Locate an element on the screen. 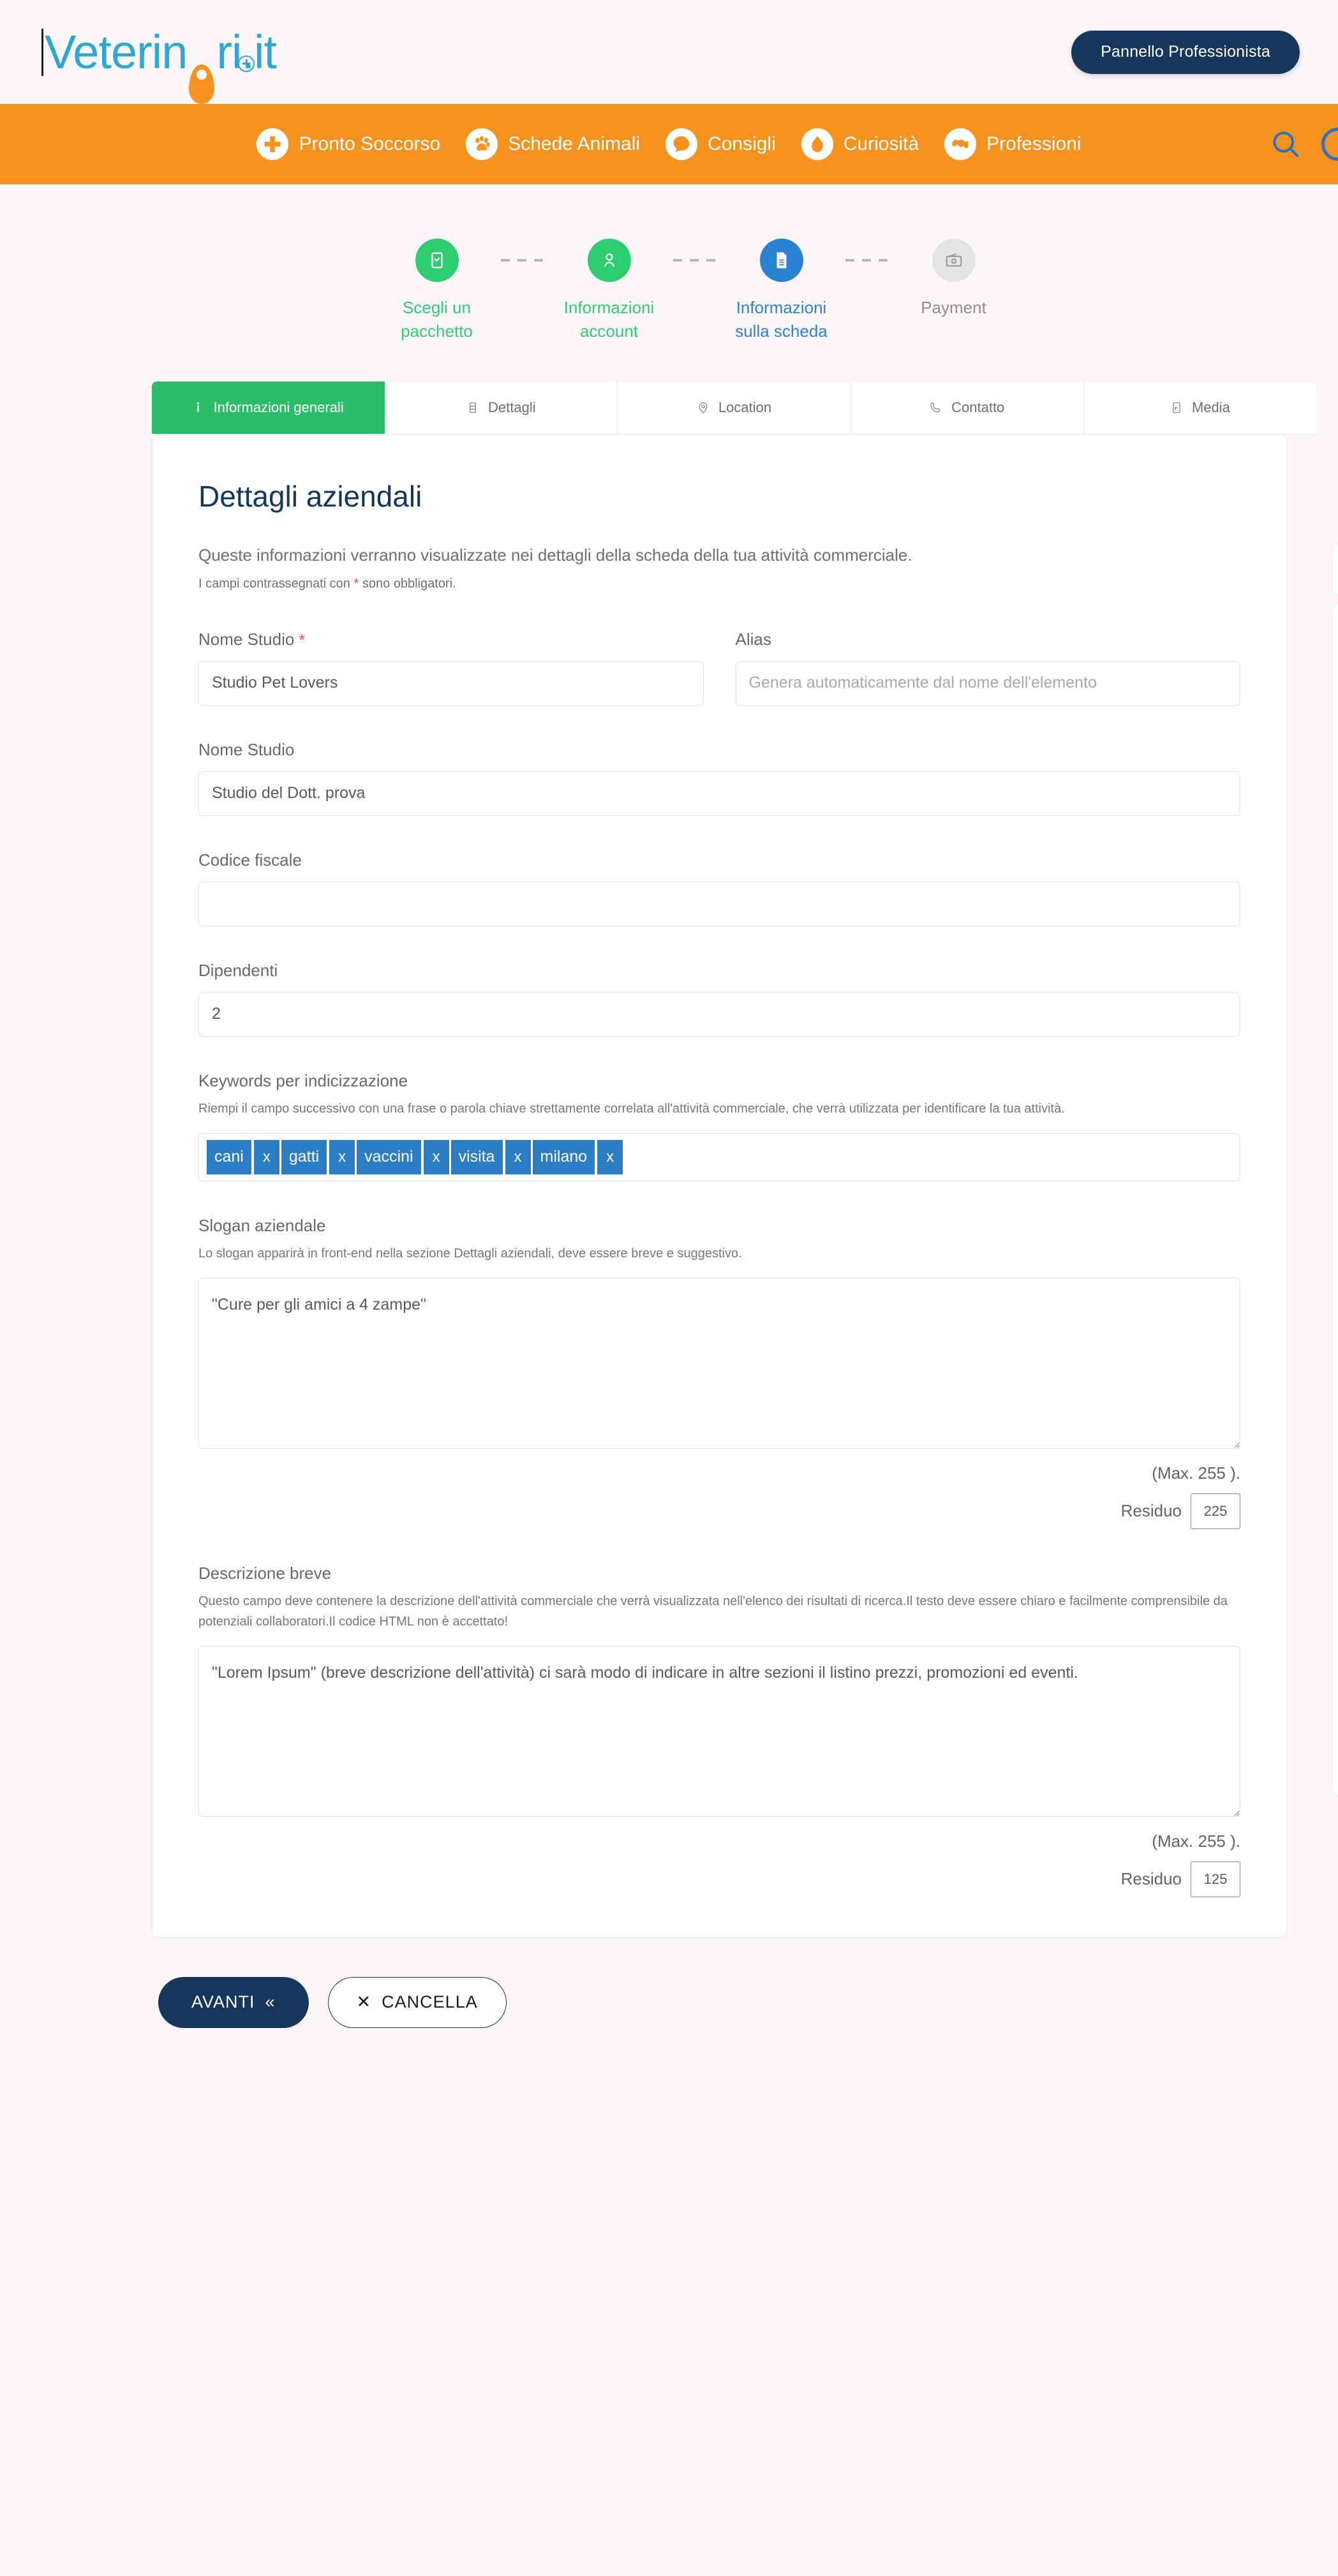  tab-contatto: Contatto is located at coordinates (967, 407).